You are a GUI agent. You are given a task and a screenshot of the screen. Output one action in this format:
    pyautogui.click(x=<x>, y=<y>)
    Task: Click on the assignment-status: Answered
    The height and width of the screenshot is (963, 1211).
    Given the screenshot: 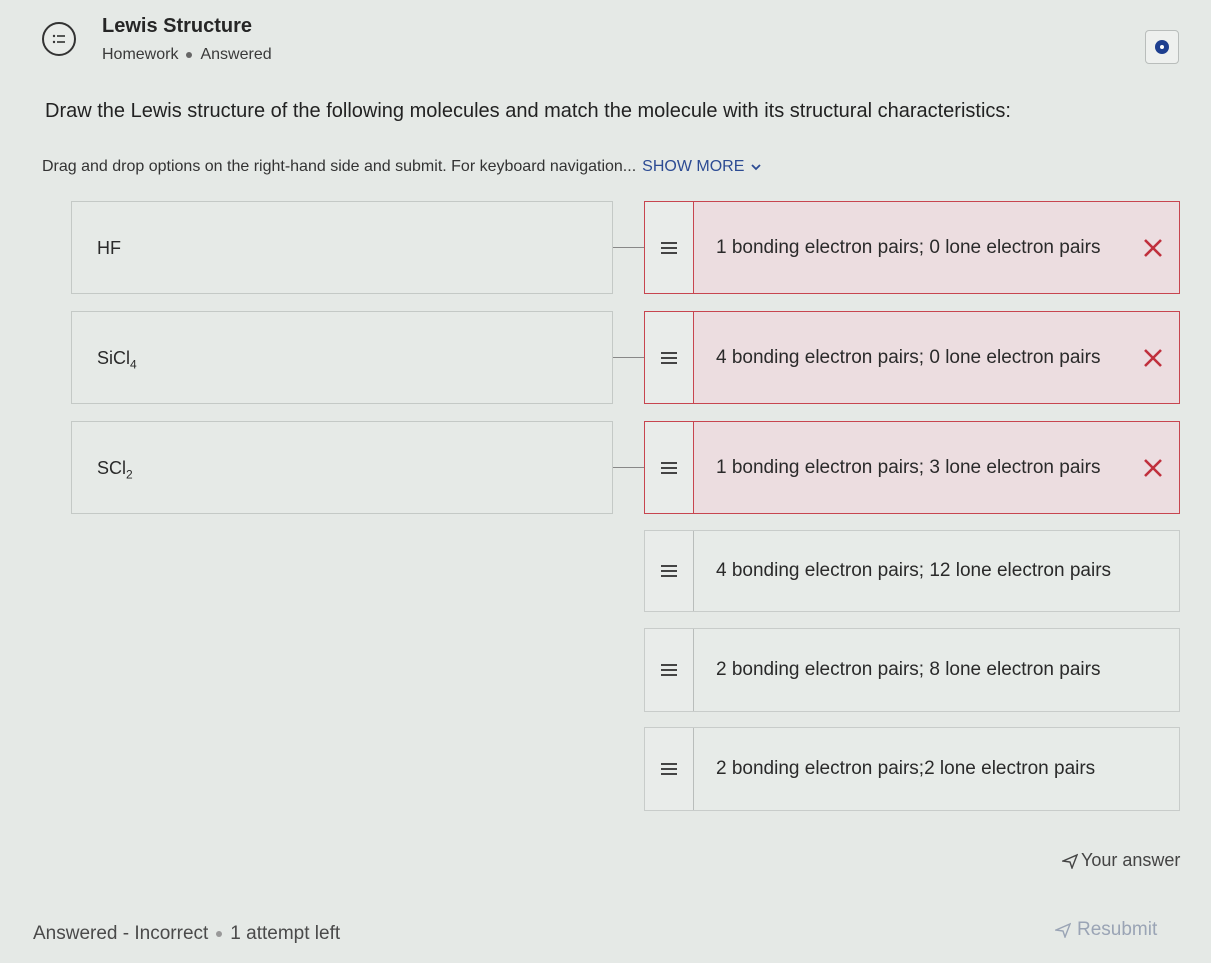 What is the action you would take?
    pyautogui.click(x=236, y=54)
    